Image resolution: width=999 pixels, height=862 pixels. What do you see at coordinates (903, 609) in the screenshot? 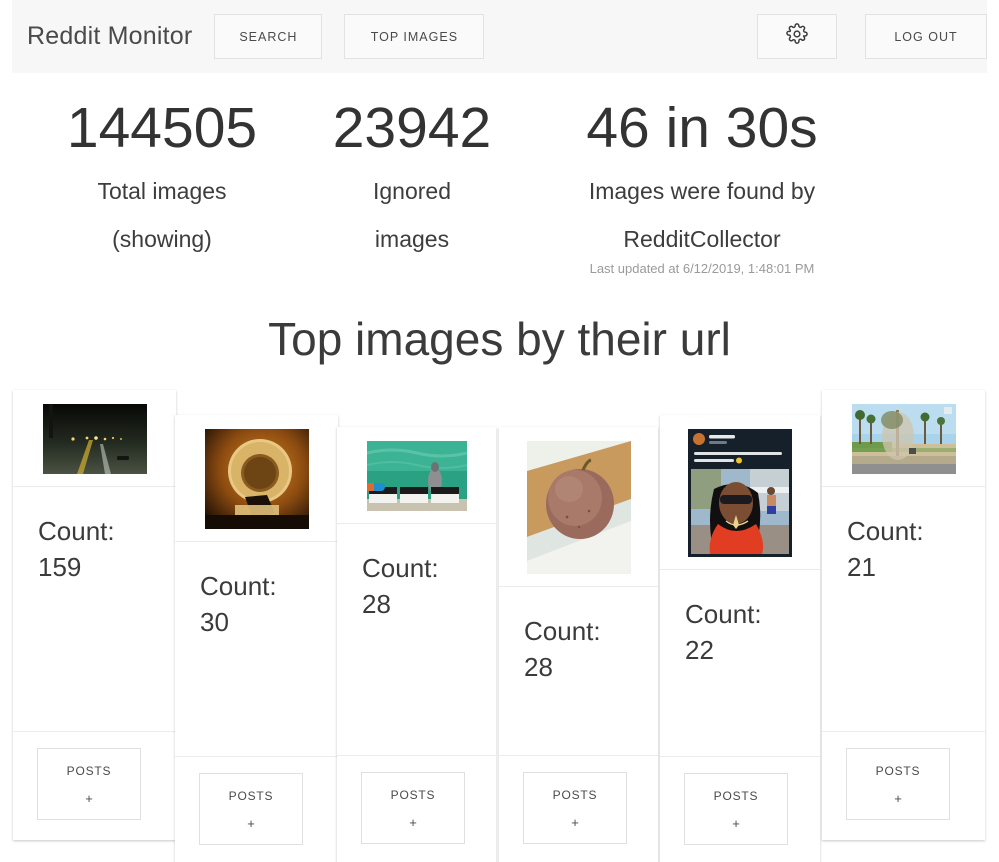
I see `card-count: Count: 21` at bounding box center [903, 609].